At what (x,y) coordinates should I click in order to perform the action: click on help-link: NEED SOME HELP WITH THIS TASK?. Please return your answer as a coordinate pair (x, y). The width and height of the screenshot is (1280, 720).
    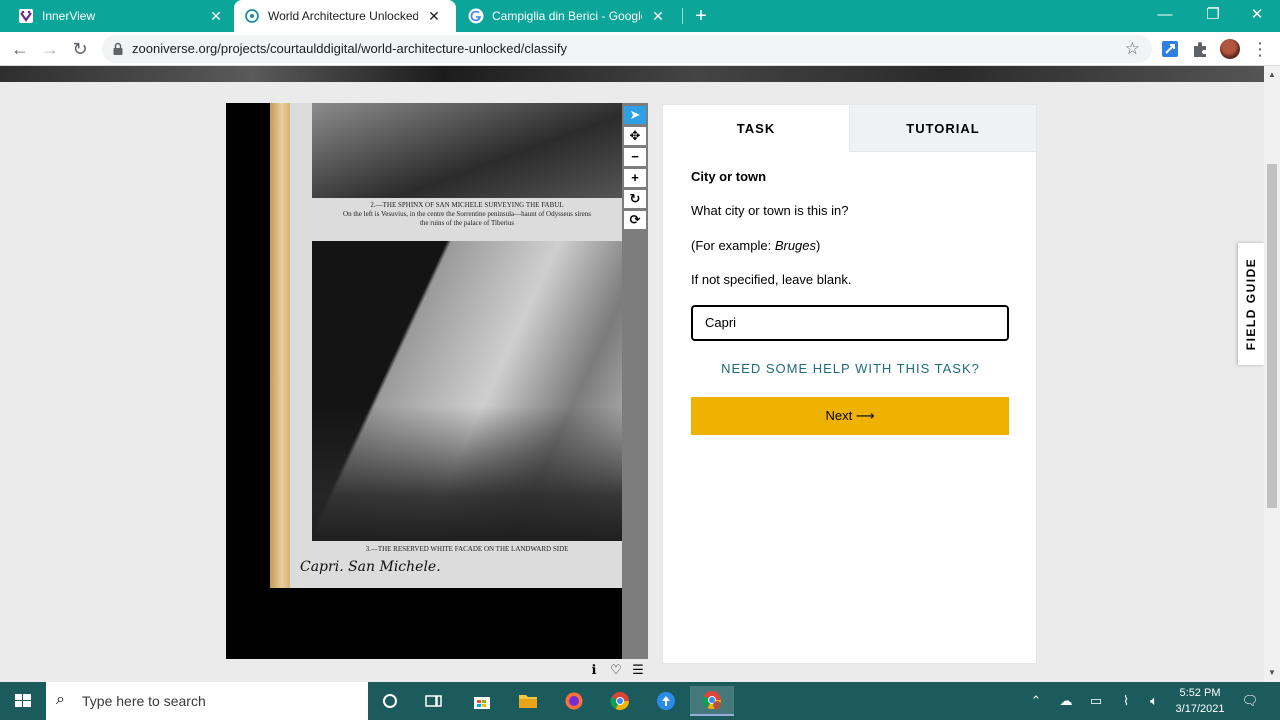
    Looking at the image, I should click on (850, 368).